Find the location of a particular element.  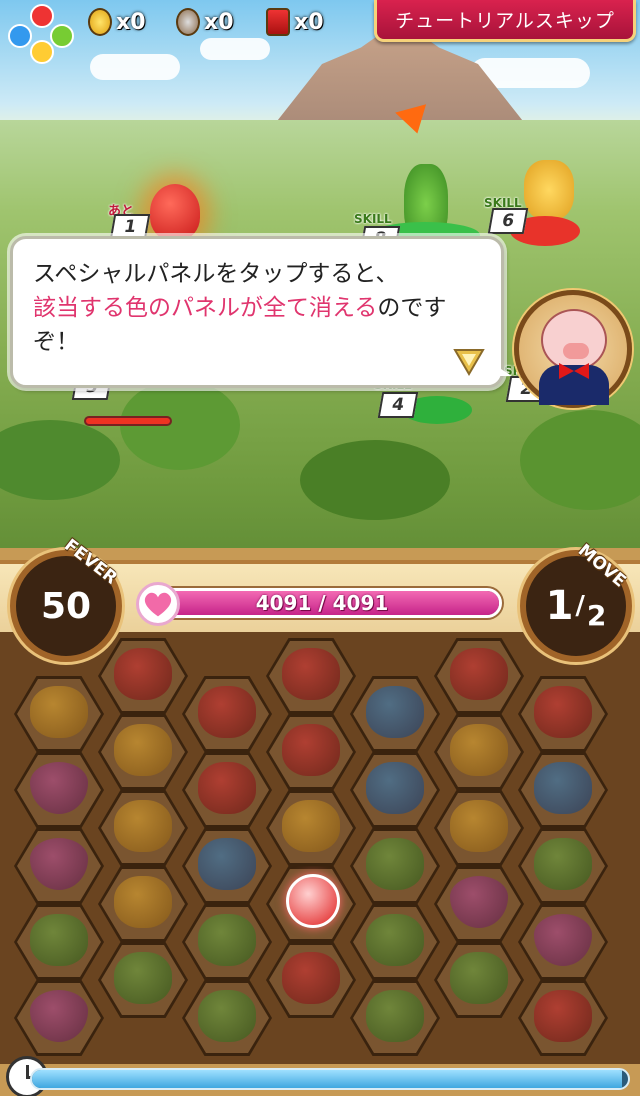

treasure-chest-icon is located at coordinates (278, 22).